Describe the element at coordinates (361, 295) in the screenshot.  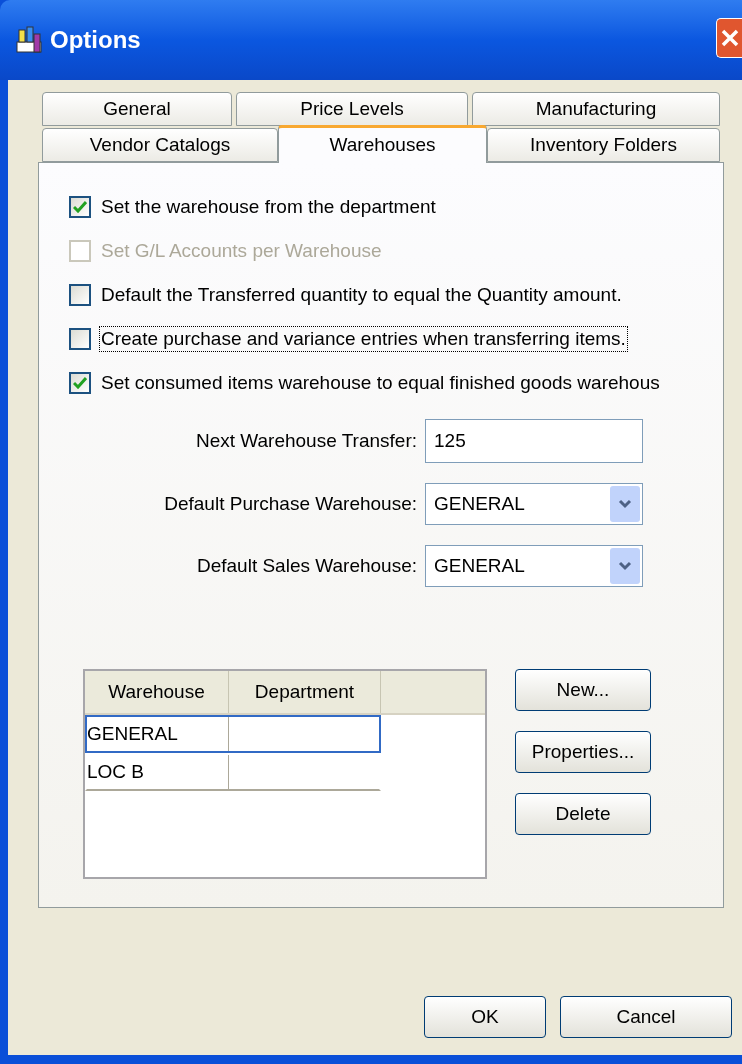
I see `checkbox-label: Default the Transferred quantity to equal the Quantity amount.` at that location.